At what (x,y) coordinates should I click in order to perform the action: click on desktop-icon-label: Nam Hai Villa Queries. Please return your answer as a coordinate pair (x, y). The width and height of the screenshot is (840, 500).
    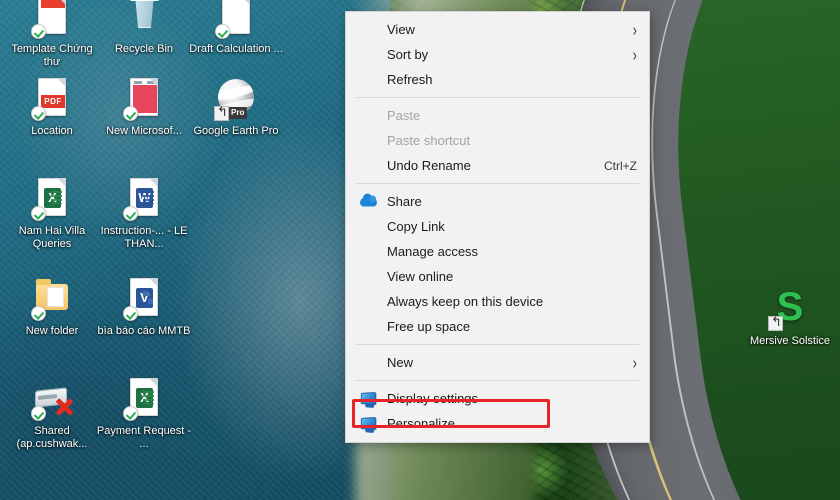
    Looking at the image, I should click on (52, 237).